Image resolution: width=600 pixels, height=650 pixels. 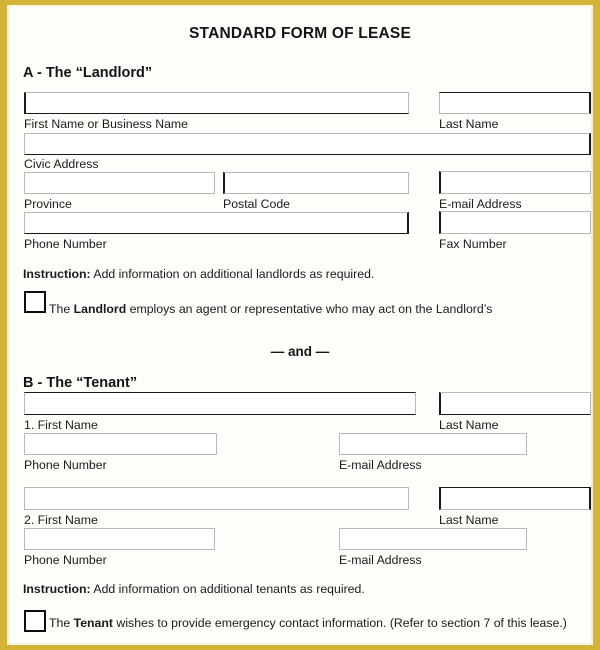 What do you see at coordinates (300, 351) in the screenshot?
I see `and-separator: — and —` at bounding box center [300, 351].